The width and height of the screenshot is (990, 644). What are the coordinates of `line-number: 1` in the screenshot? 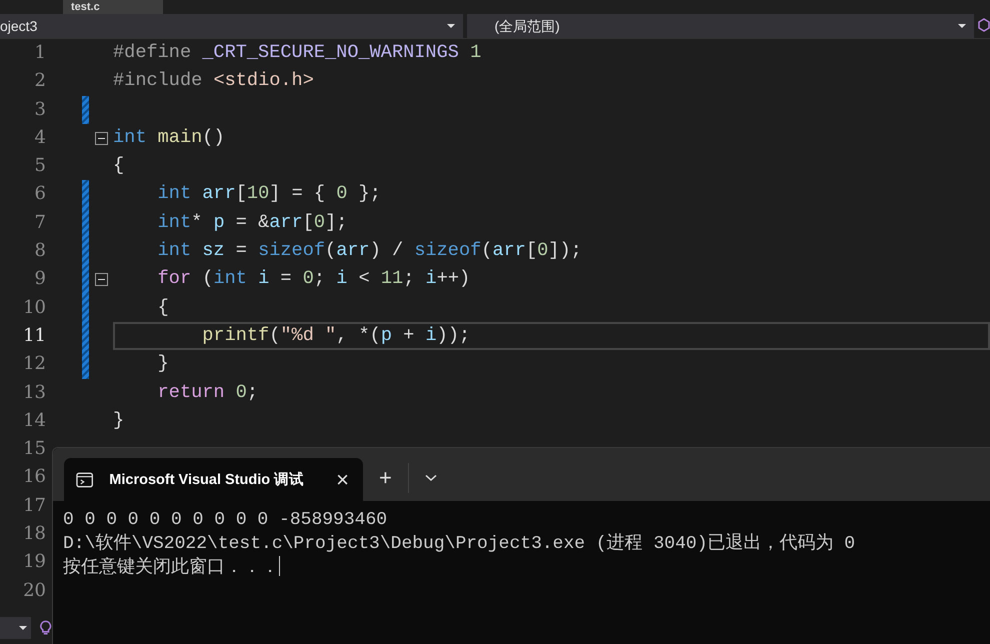 It's located at (40, 53).